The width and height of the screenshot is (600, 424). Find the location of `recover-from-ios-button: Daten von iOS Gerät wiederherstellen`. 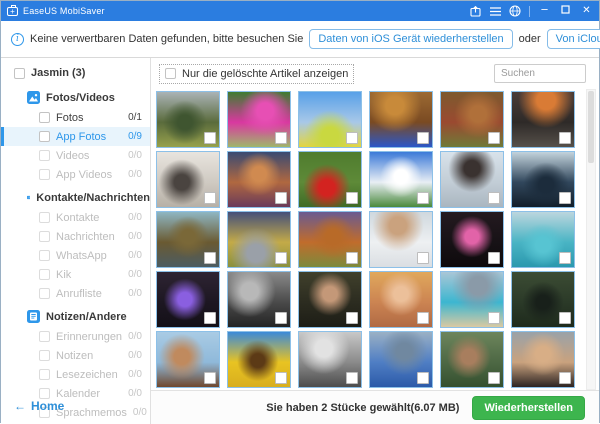

recover-from-ios-button: Daten von iOS Gerät wiederherstellen is located at coordinates (411, 39).